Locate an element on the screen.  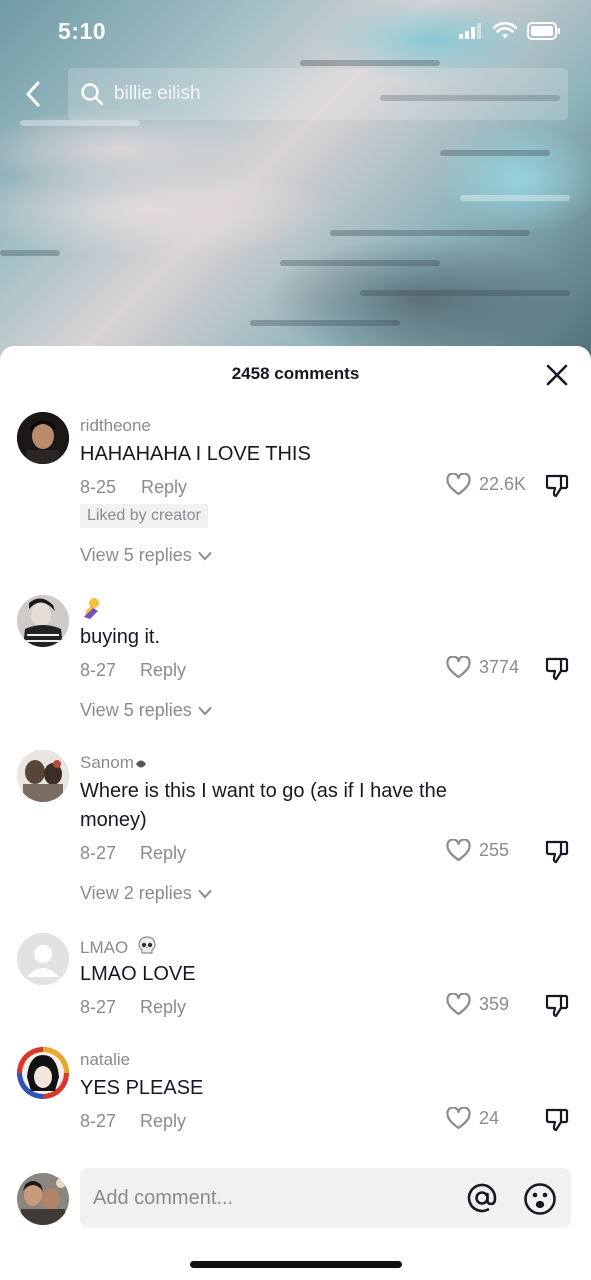
search-icon is located at coordinates (92, 94).